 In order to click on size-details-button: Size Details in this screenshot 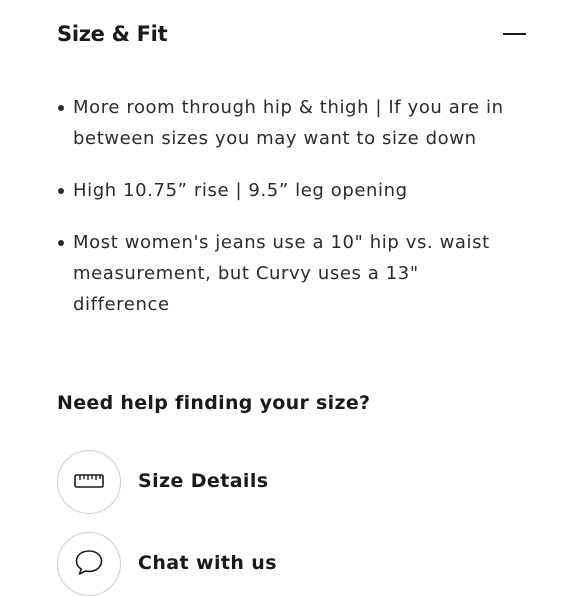, I will do `click(207, 482)`.